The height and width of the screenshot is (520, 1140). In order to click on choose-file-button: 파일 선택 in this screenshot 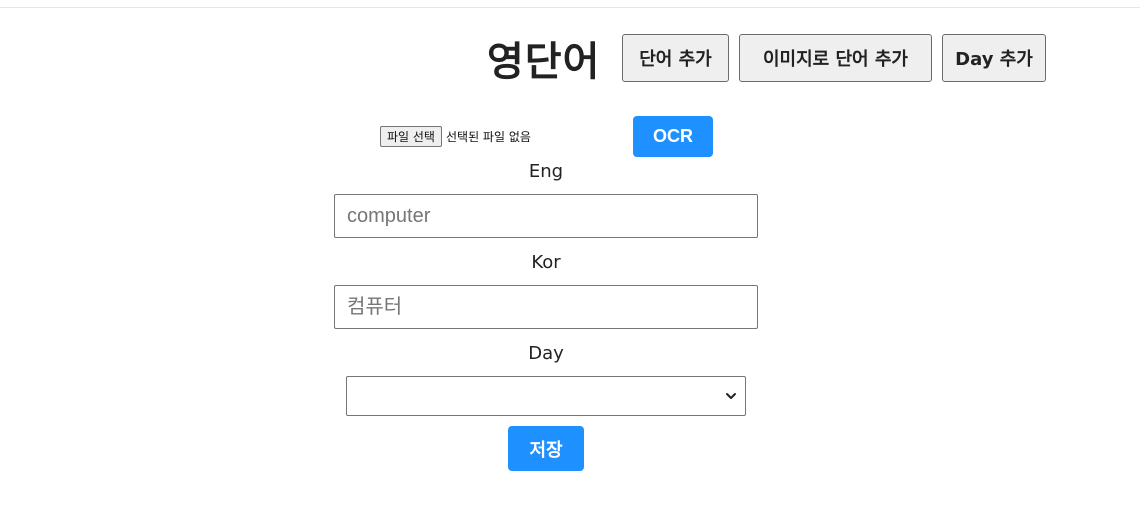, I will do `click(411, 136)`.